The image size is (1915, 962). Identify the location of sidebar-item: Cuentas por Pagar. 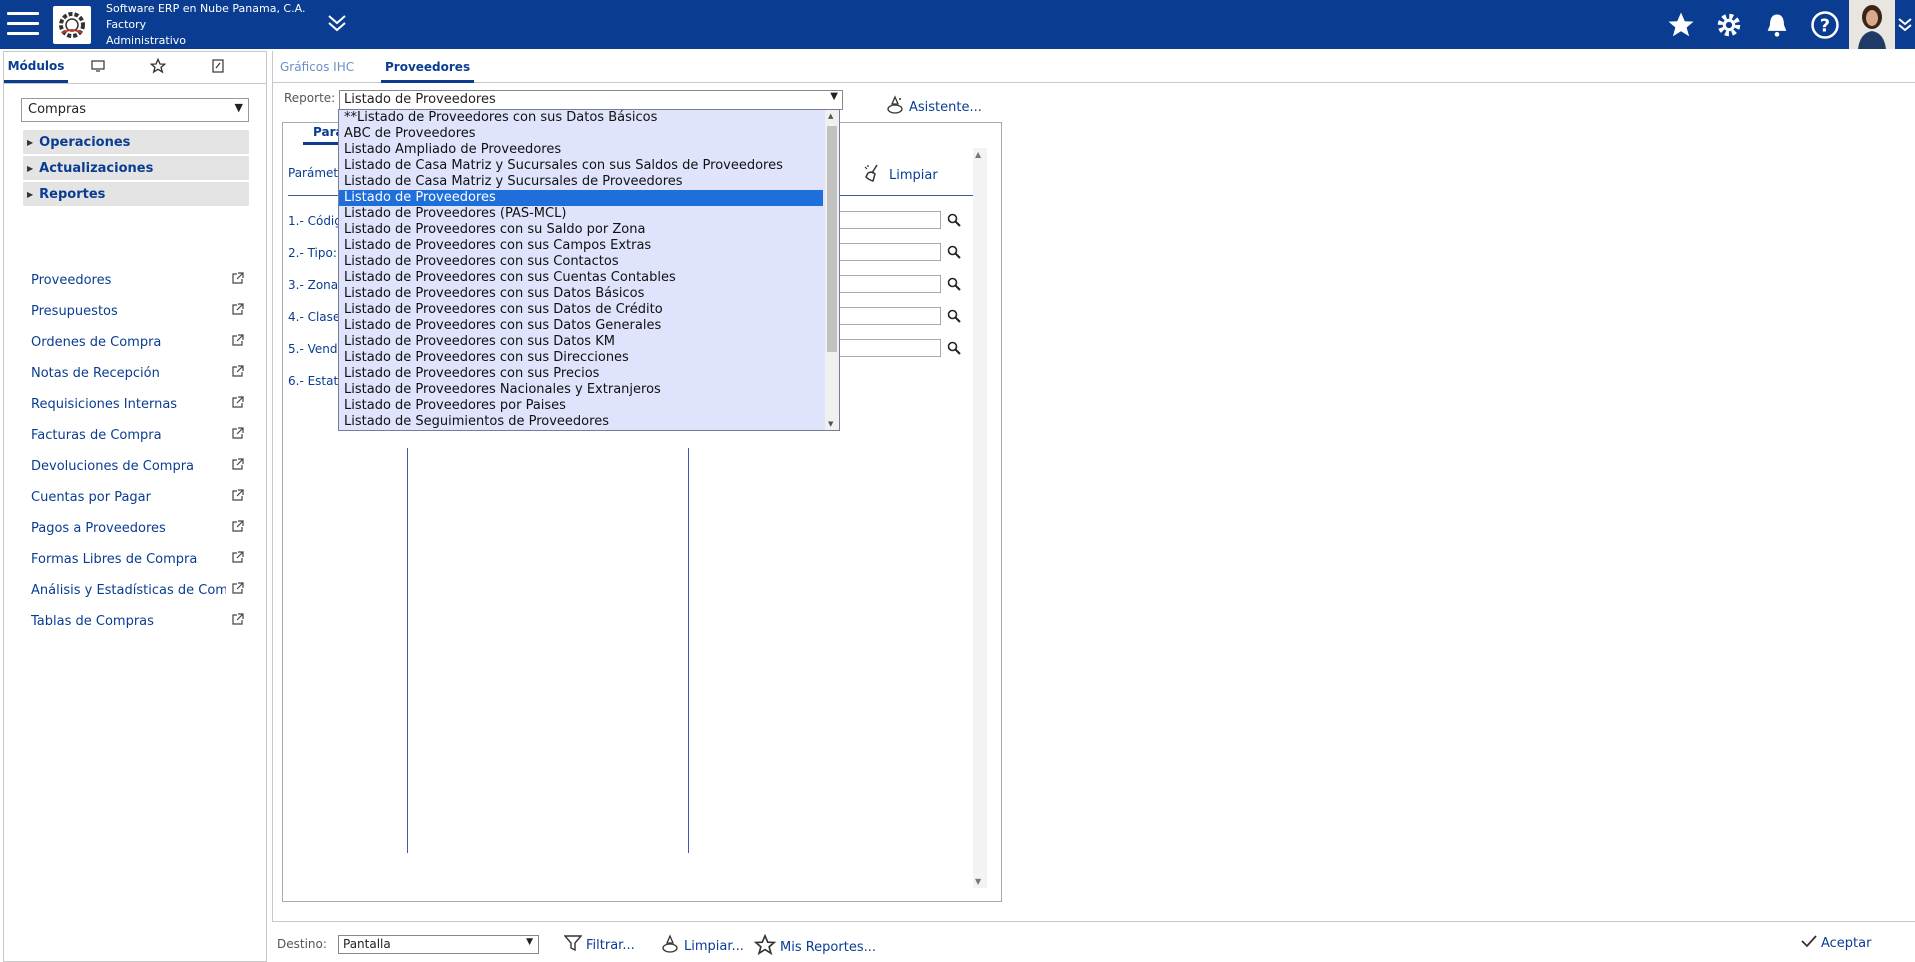
(136, 497).